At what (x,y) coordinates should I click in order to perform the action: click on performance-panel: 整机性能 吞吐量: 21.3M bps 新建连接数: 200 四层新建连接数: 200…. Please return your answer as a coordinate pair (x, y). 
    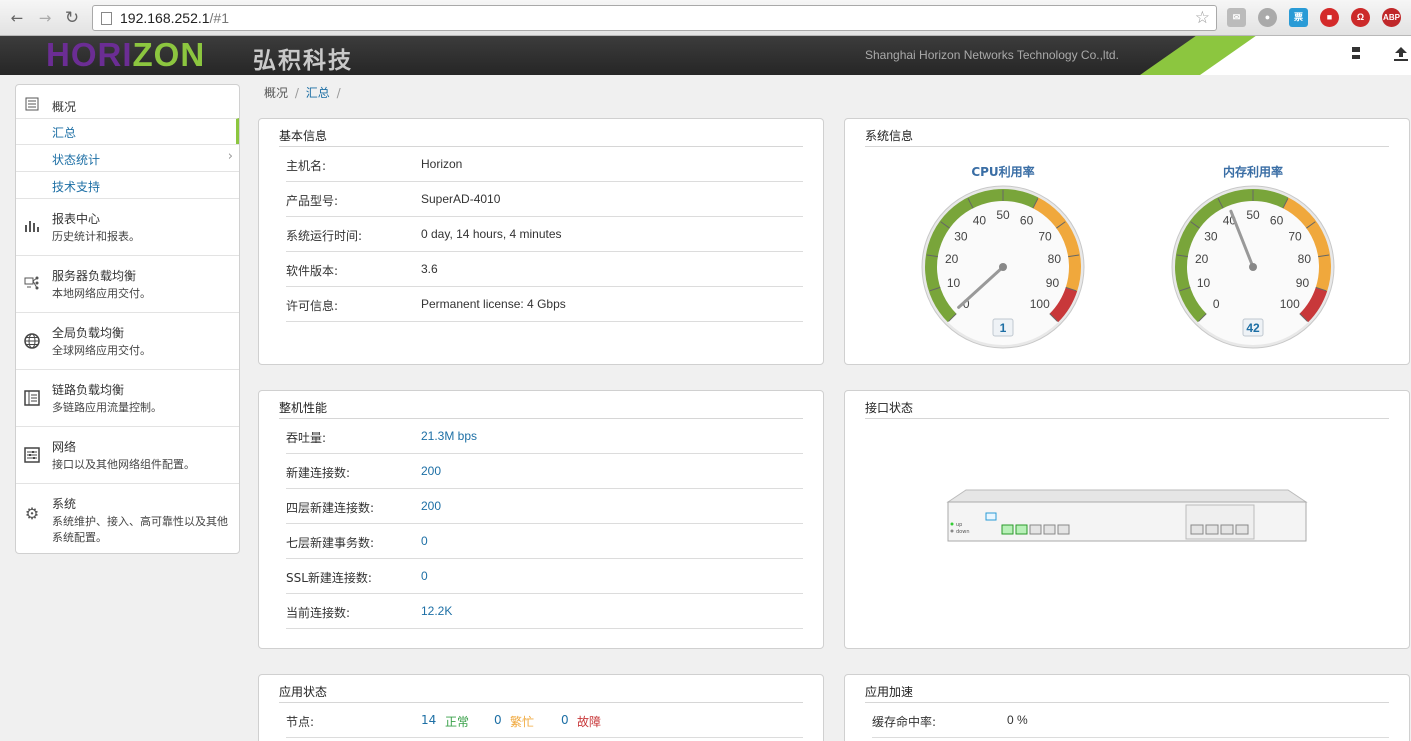
    Looking at the image, I should click on (541, 519).